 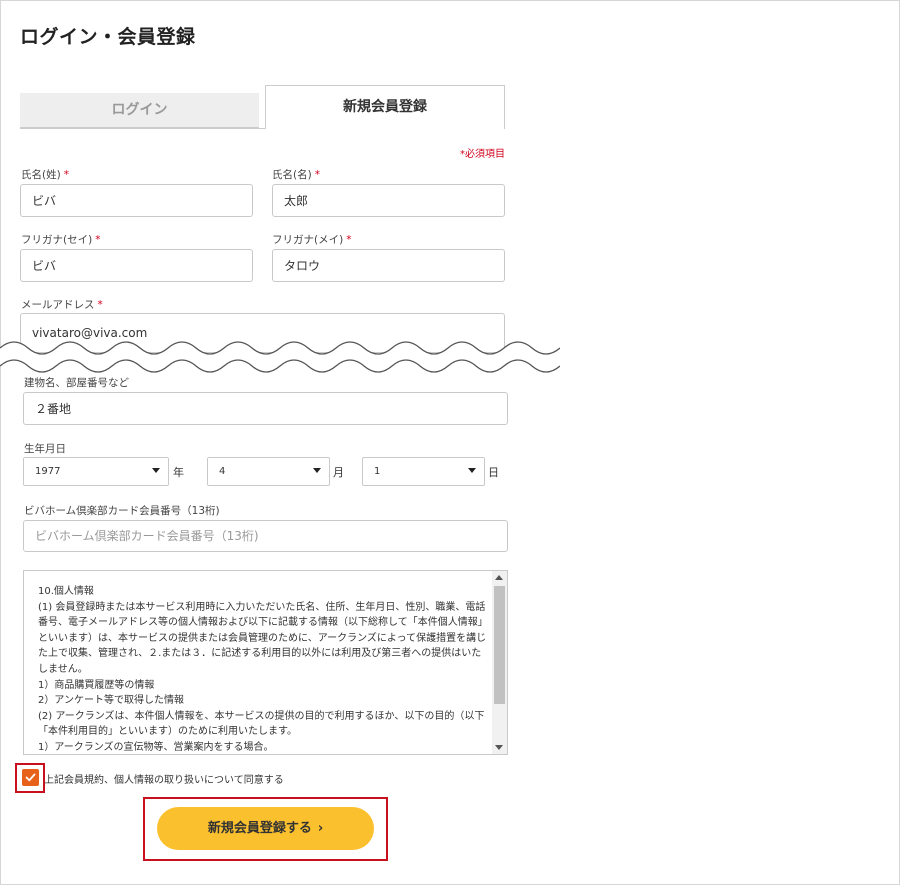 I want to click on birth-day-value: 1, so click(x=377, y=471).